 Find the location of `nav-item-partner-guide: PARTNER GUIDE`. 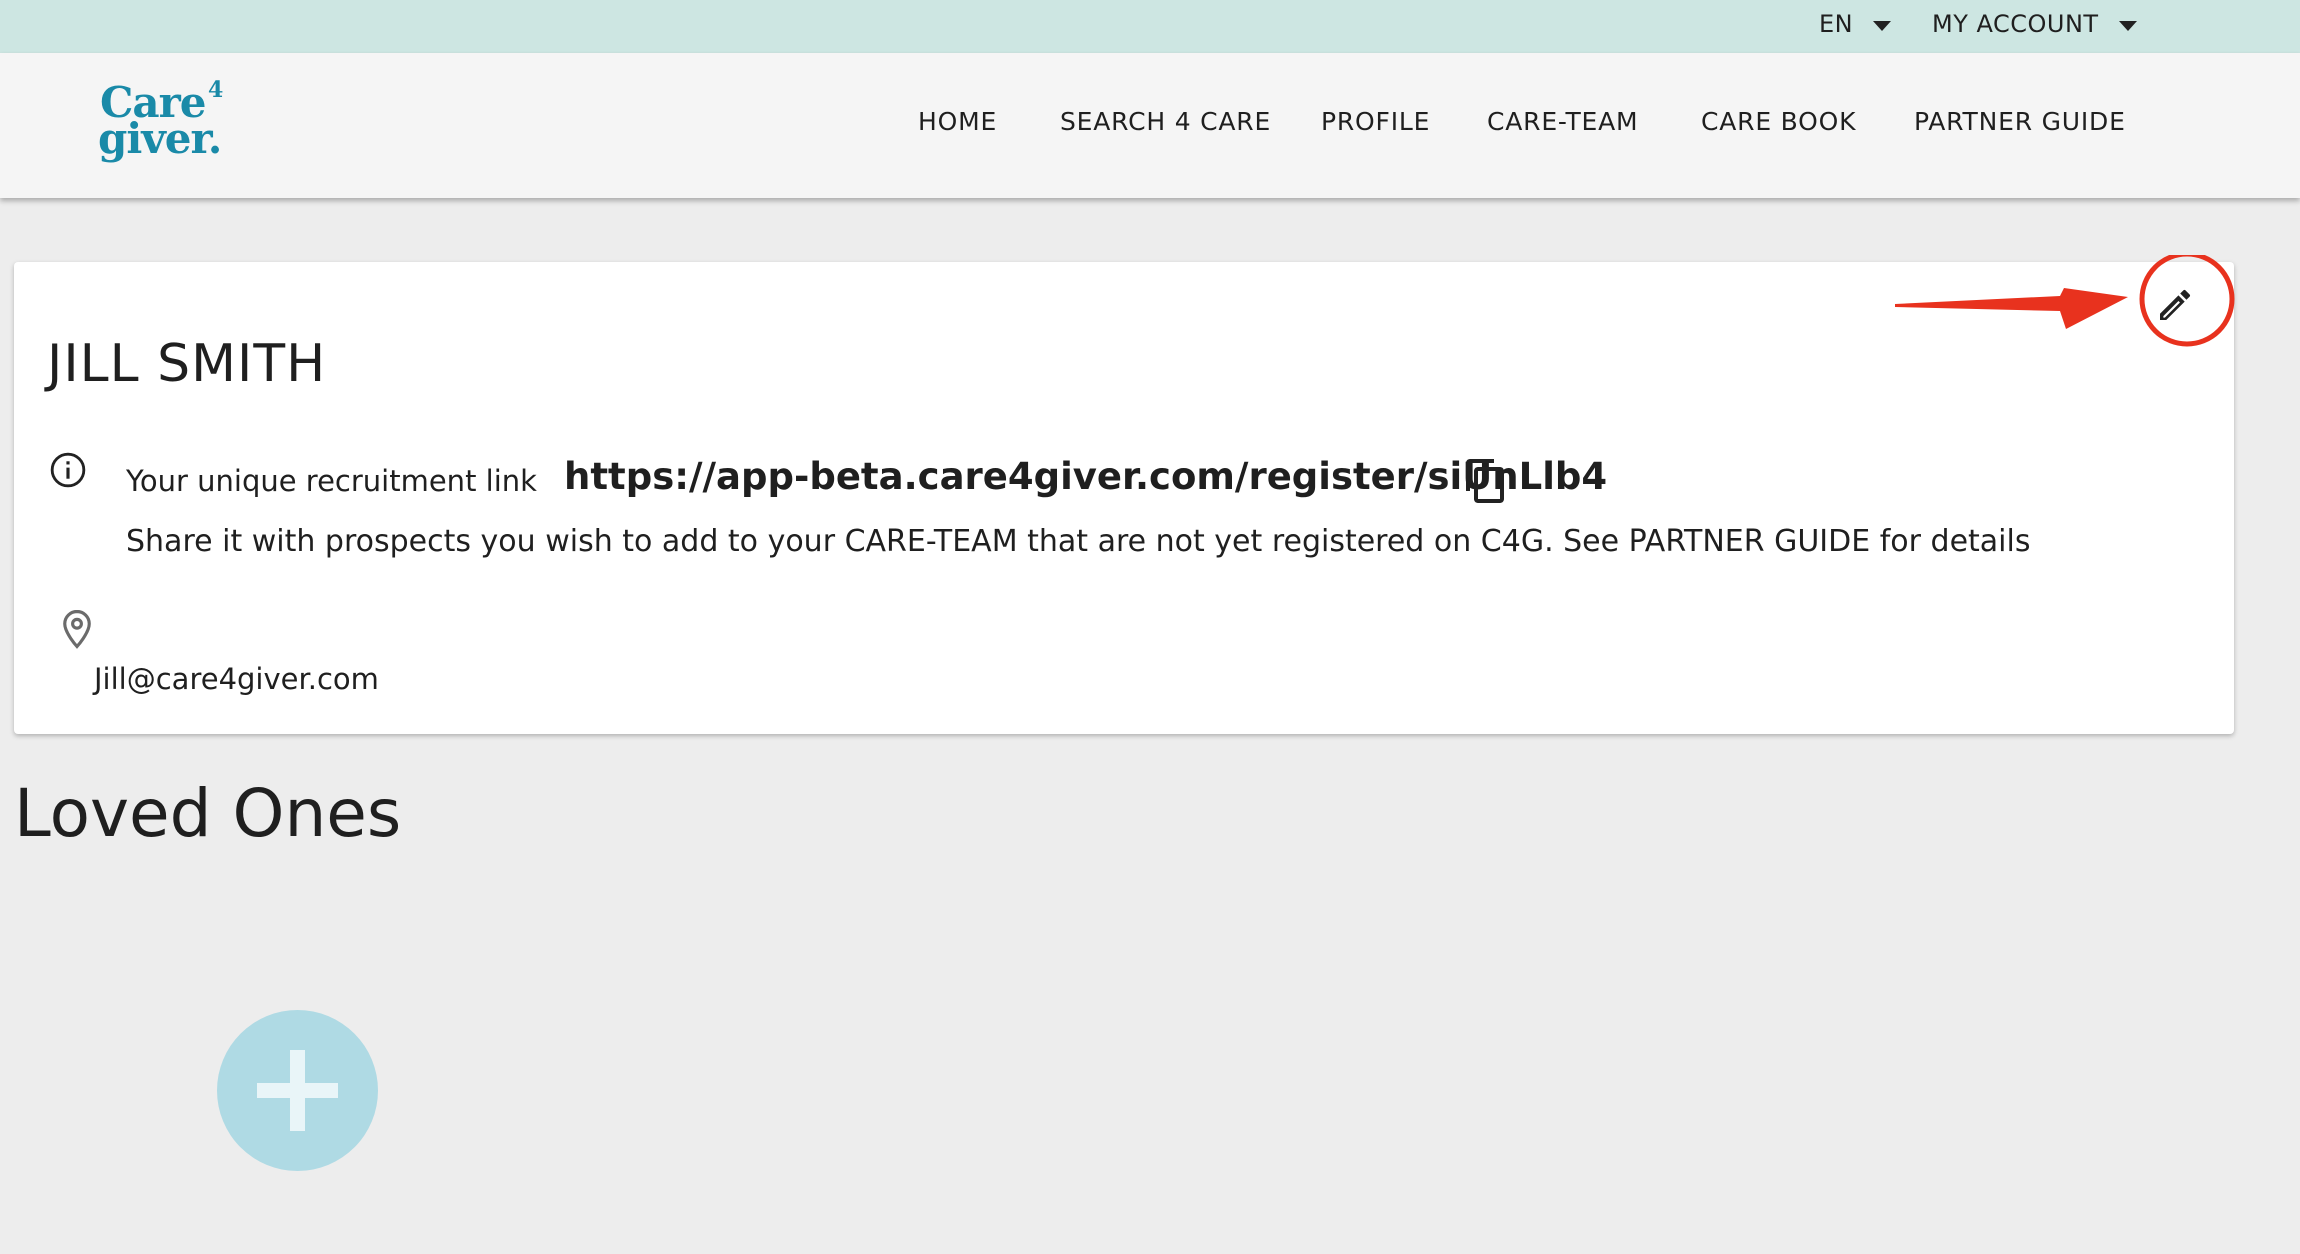

nav-item-partner-guide: PARTNER GUIDE is located at coordinates (2020, 121).